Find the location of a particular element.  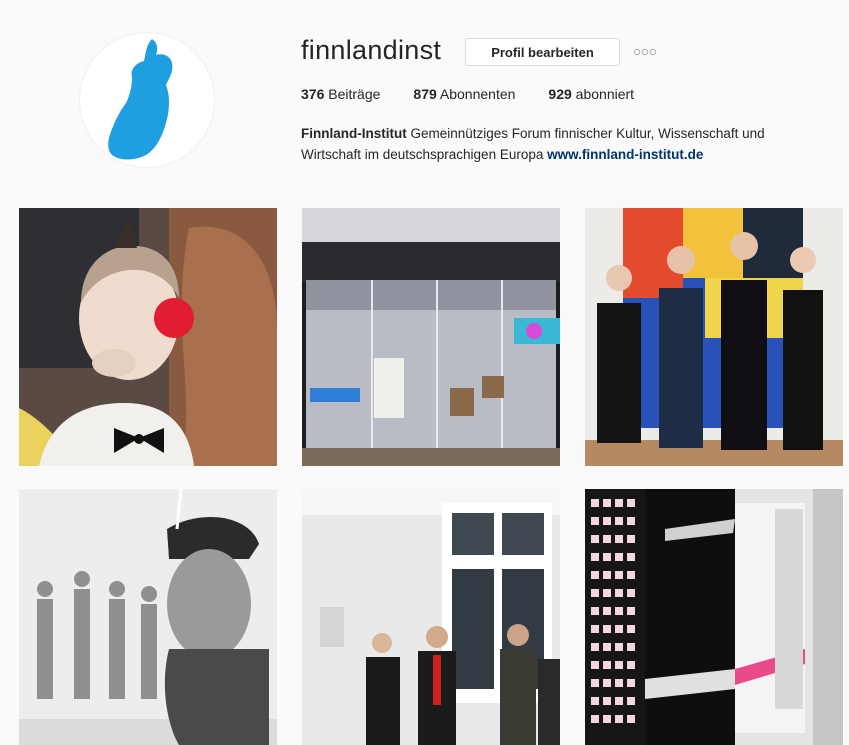

profile-avatar is located at coordinates (147, 100).